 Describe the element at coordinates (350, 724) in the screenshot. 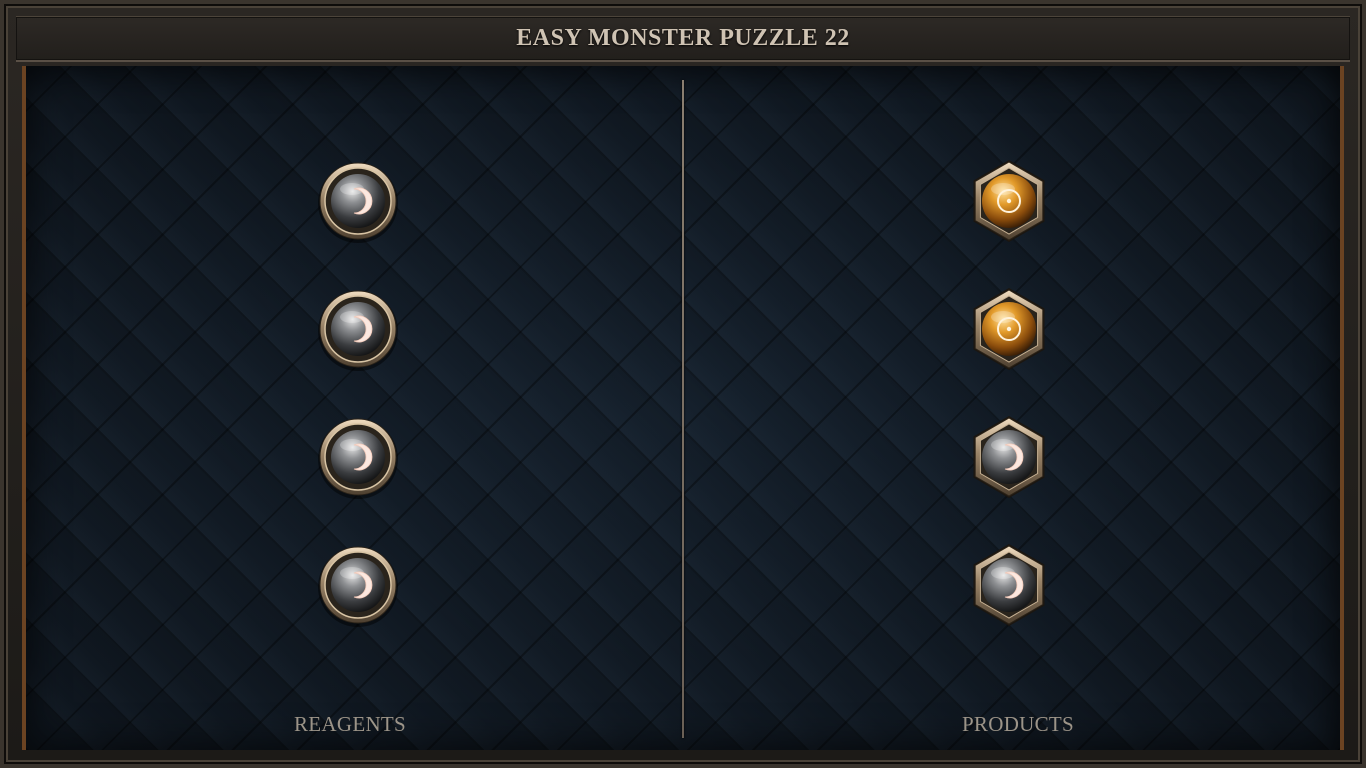

I see `reagents-label: REAGENTS` at that location.